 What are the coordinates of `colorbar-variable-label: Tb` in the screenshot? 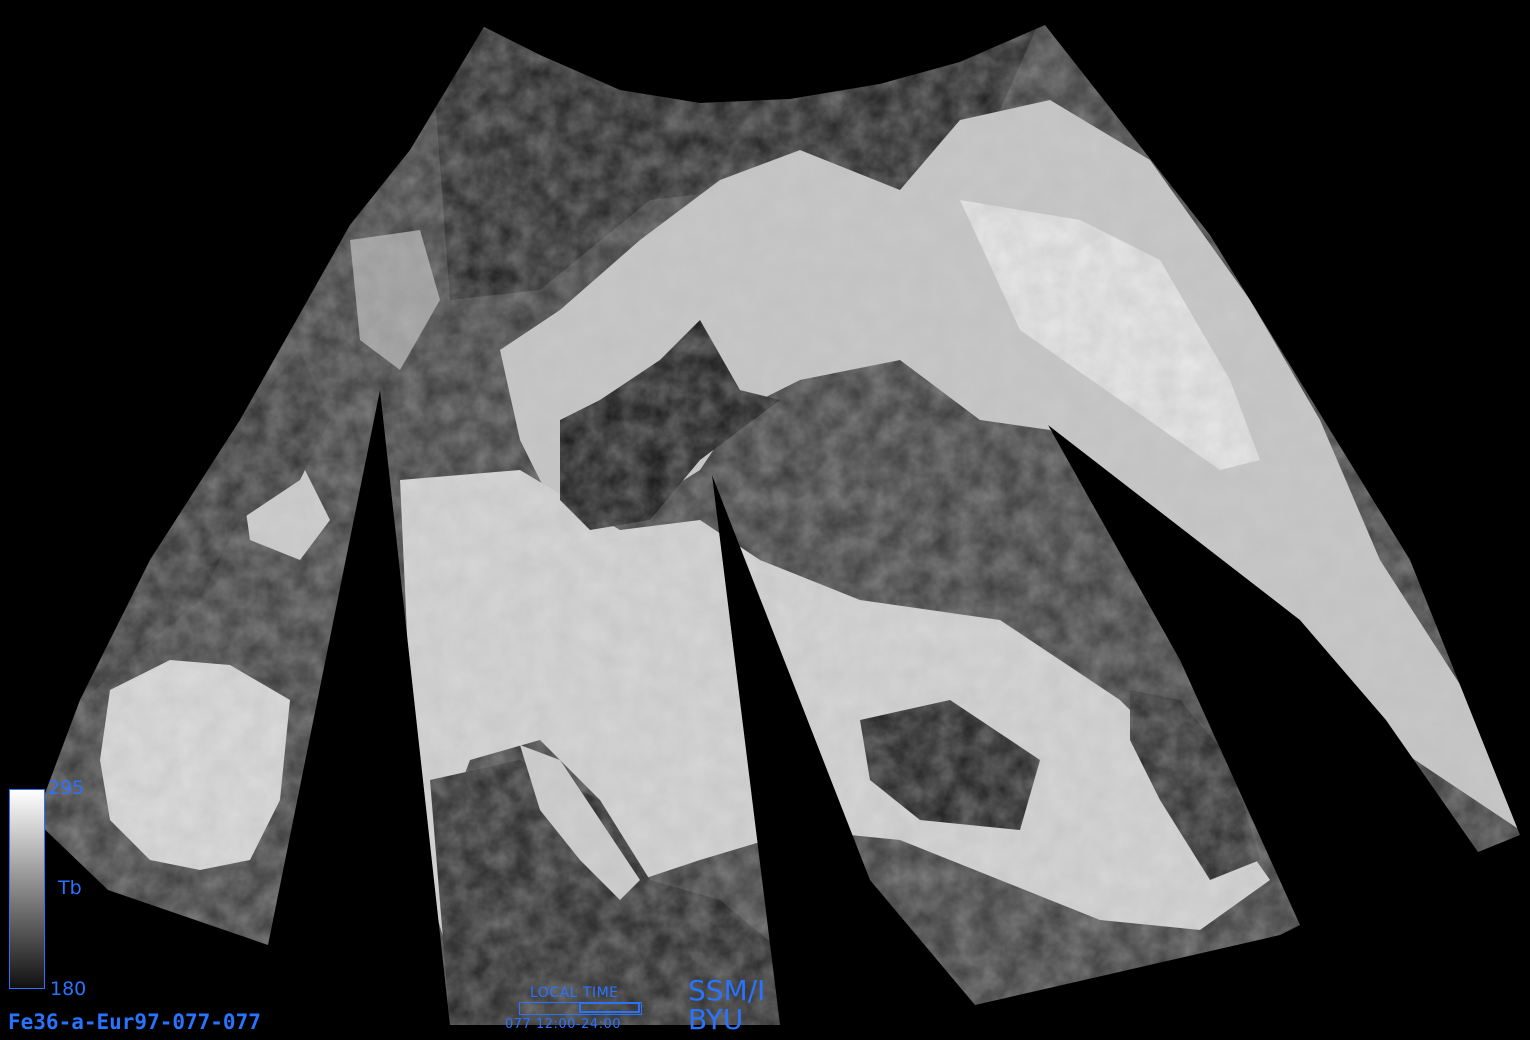 It's located at (70, 888).